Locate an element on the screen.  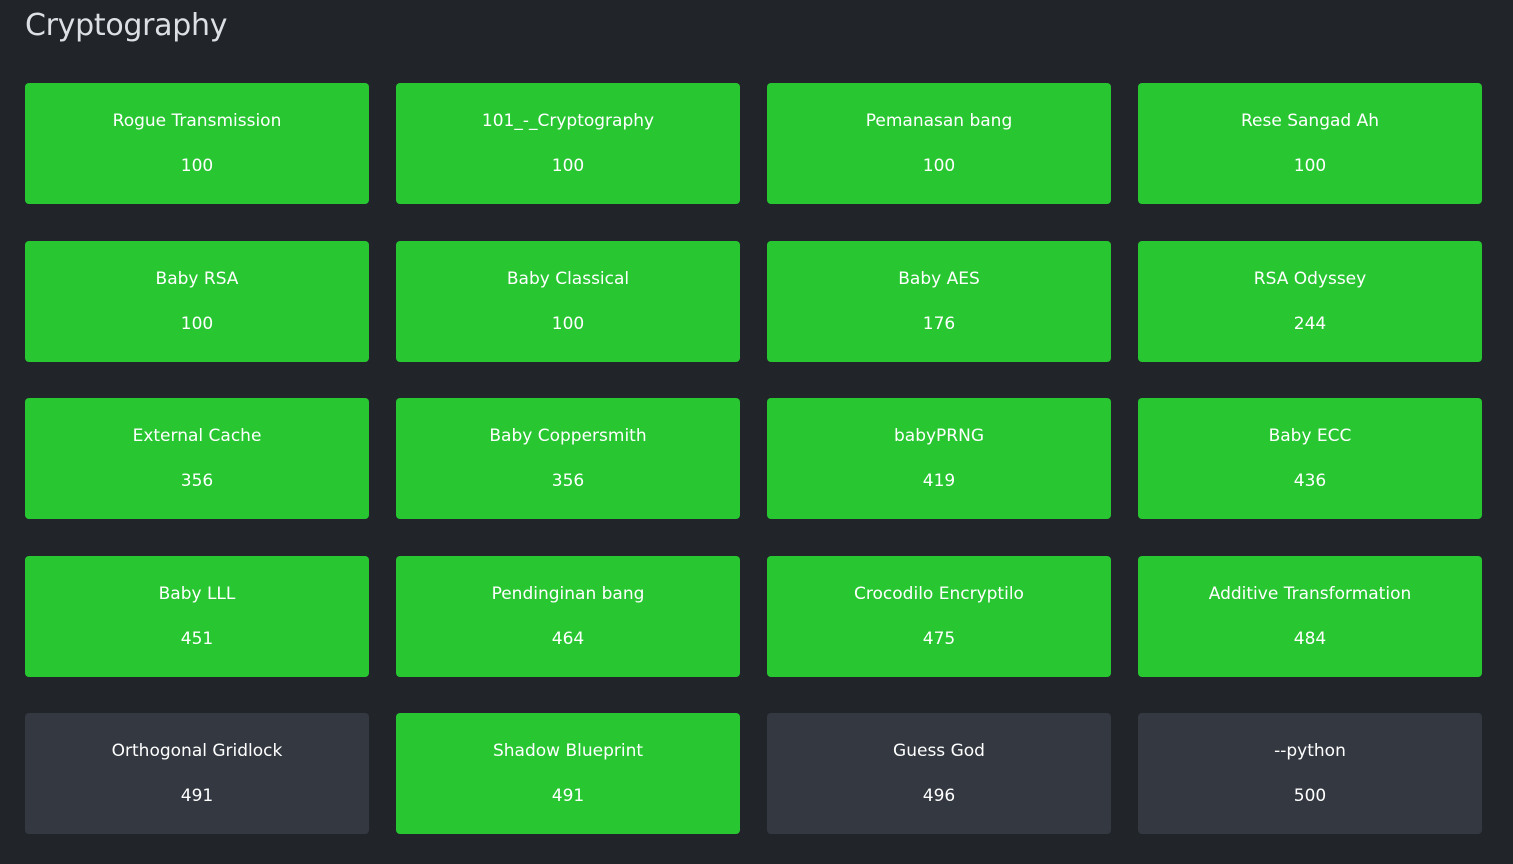
challenge-card: Crocodilo Encryptilo 475 is located at coordinates (939, 616).